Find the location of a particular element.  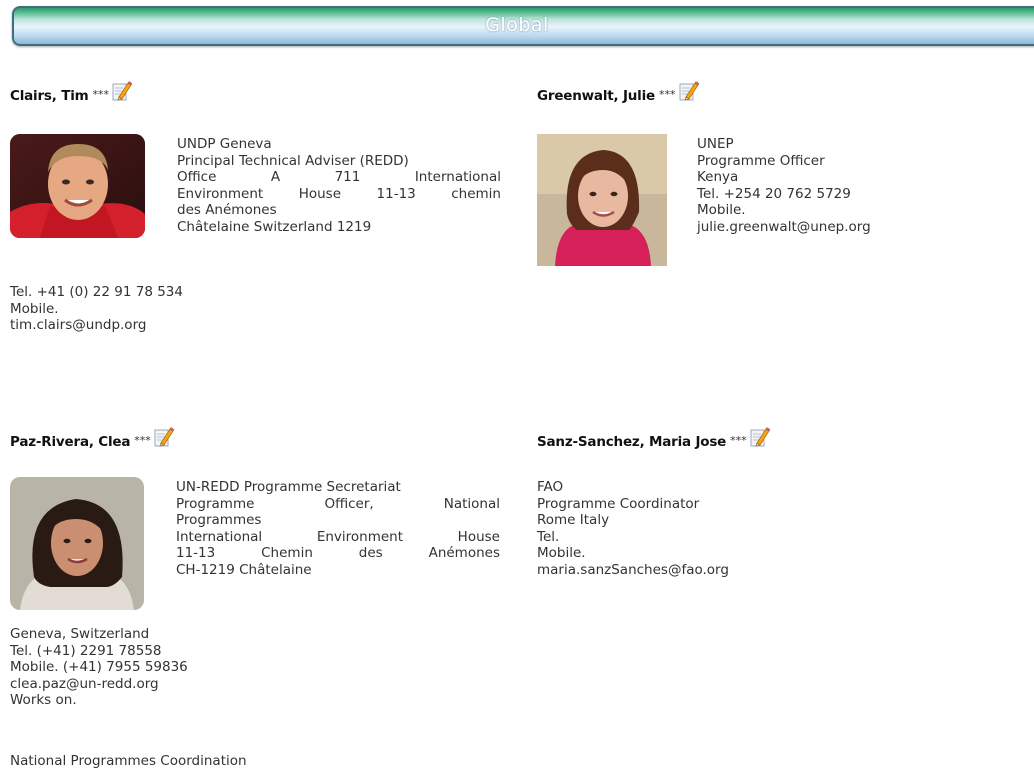

contact-address-line: Kenya is located at coordinates (718, 177).